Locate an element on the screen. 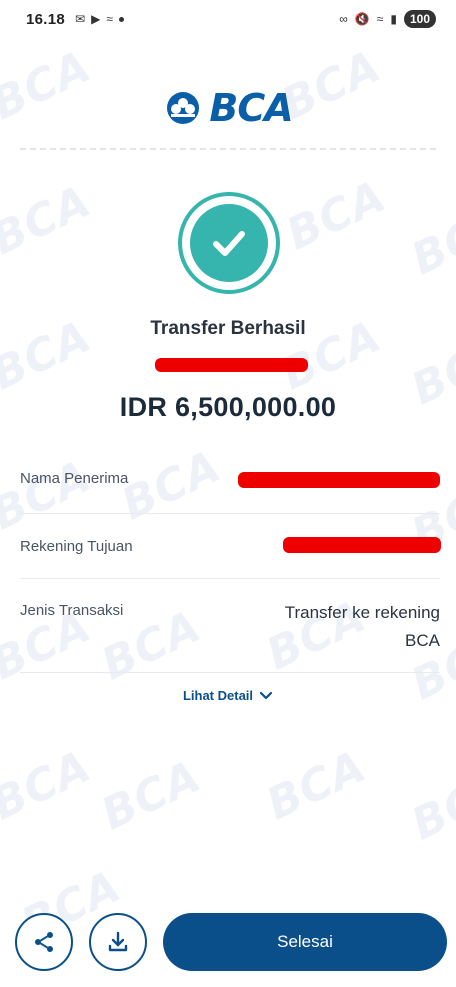 The height and width of the screenshot is (987, 456). gmail-icon: ✉ is located at coordinates (80, 19).